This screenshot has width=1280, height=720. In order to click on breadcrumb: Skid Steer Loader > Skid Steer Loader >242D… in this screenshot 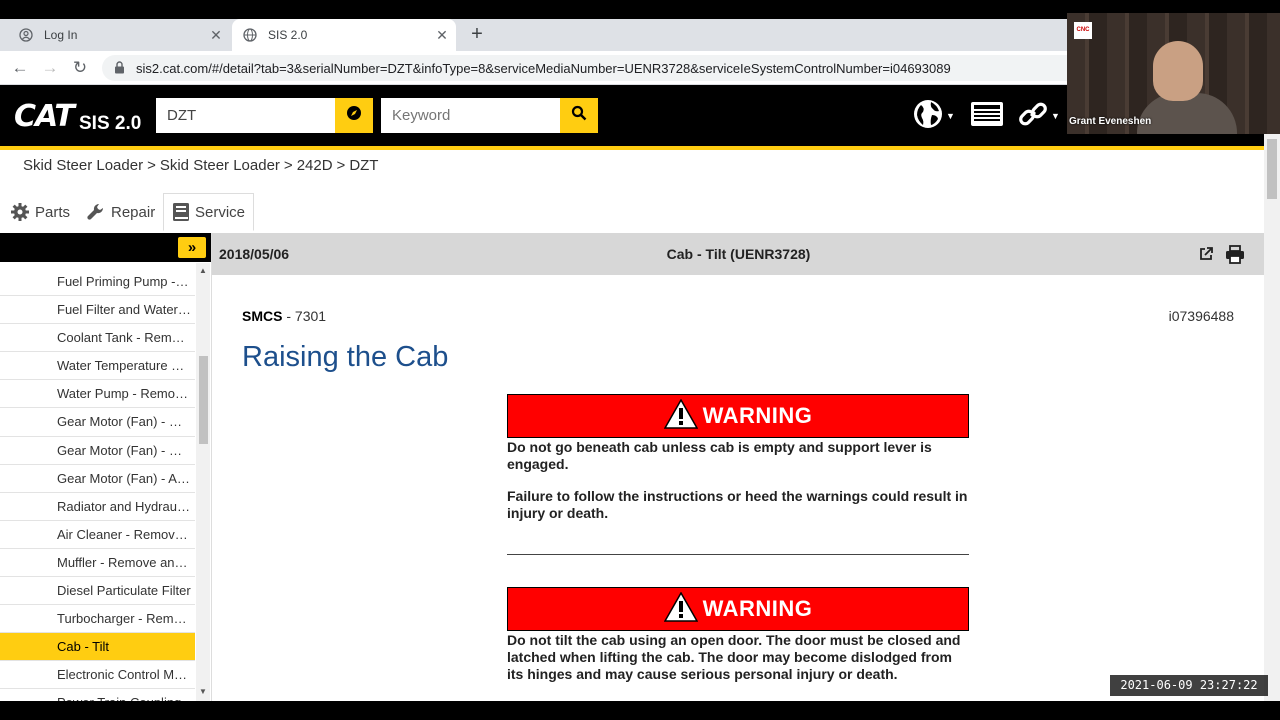, I will do `click(200, 165)`.